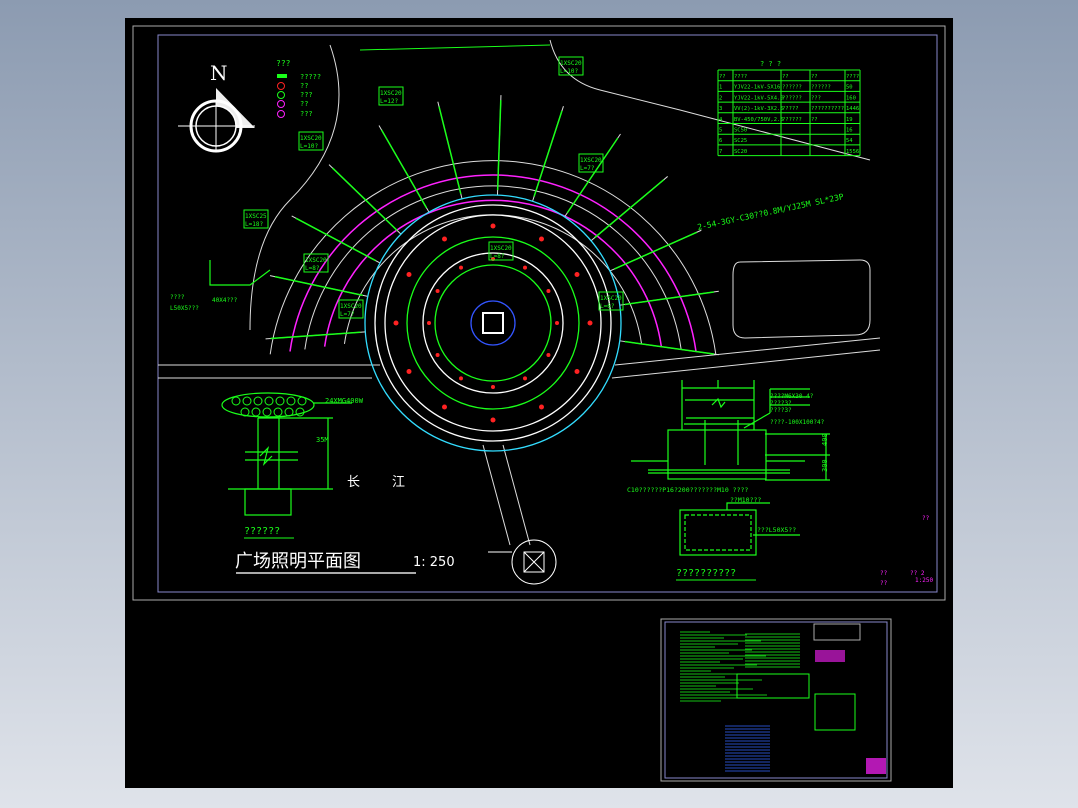 This screenshot has width=1078, height=808. What do you see at coordinates (849, 141) in the screenshot?
I see `table-cell: 54` at bounding box center [849, 141].